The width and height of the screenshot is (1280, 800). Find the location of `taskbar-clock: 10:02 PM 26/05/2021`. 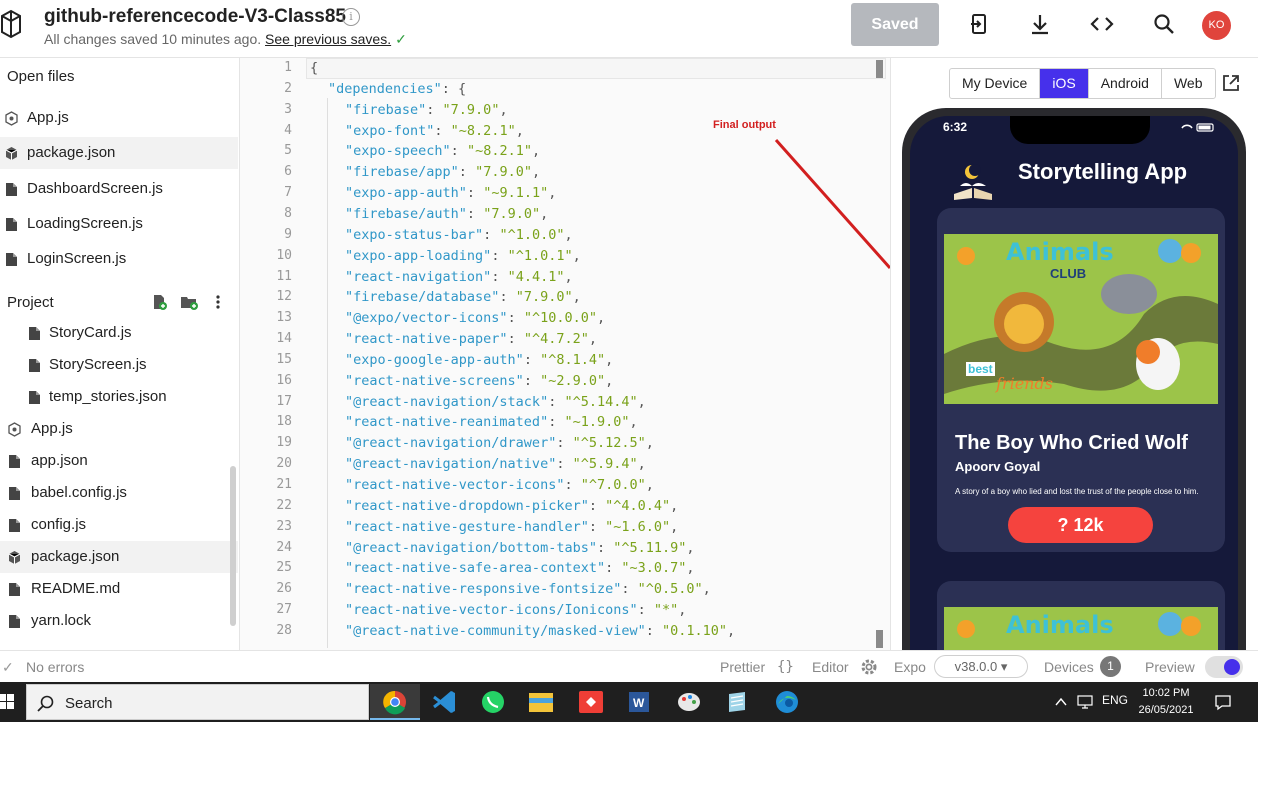

taskbar-clock: 10:02 PM 26/05/2021 is located at coordinates (1166, 702).